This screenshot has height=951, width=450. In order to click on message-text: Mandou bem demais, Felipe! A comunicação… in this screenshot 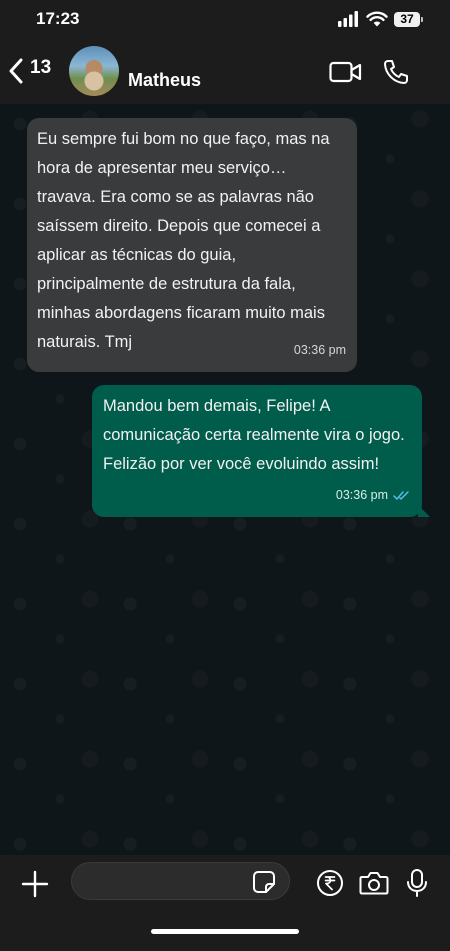, I will do `click(254, 435)`.